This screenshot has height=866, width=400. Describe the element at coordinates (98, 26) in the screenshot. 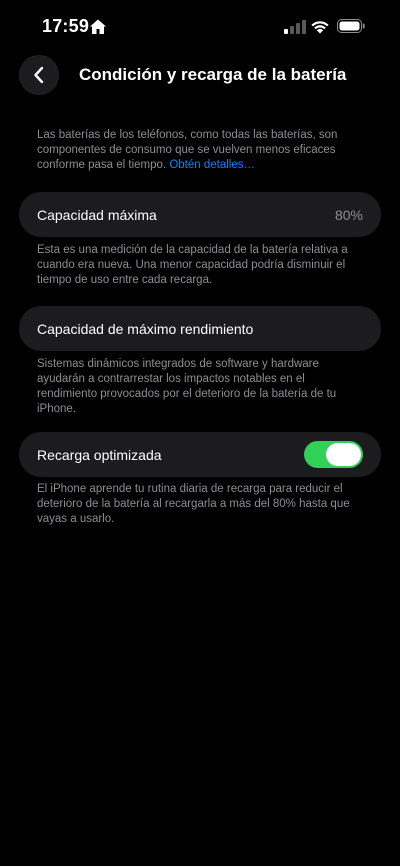

I see `home-icon` at that location.